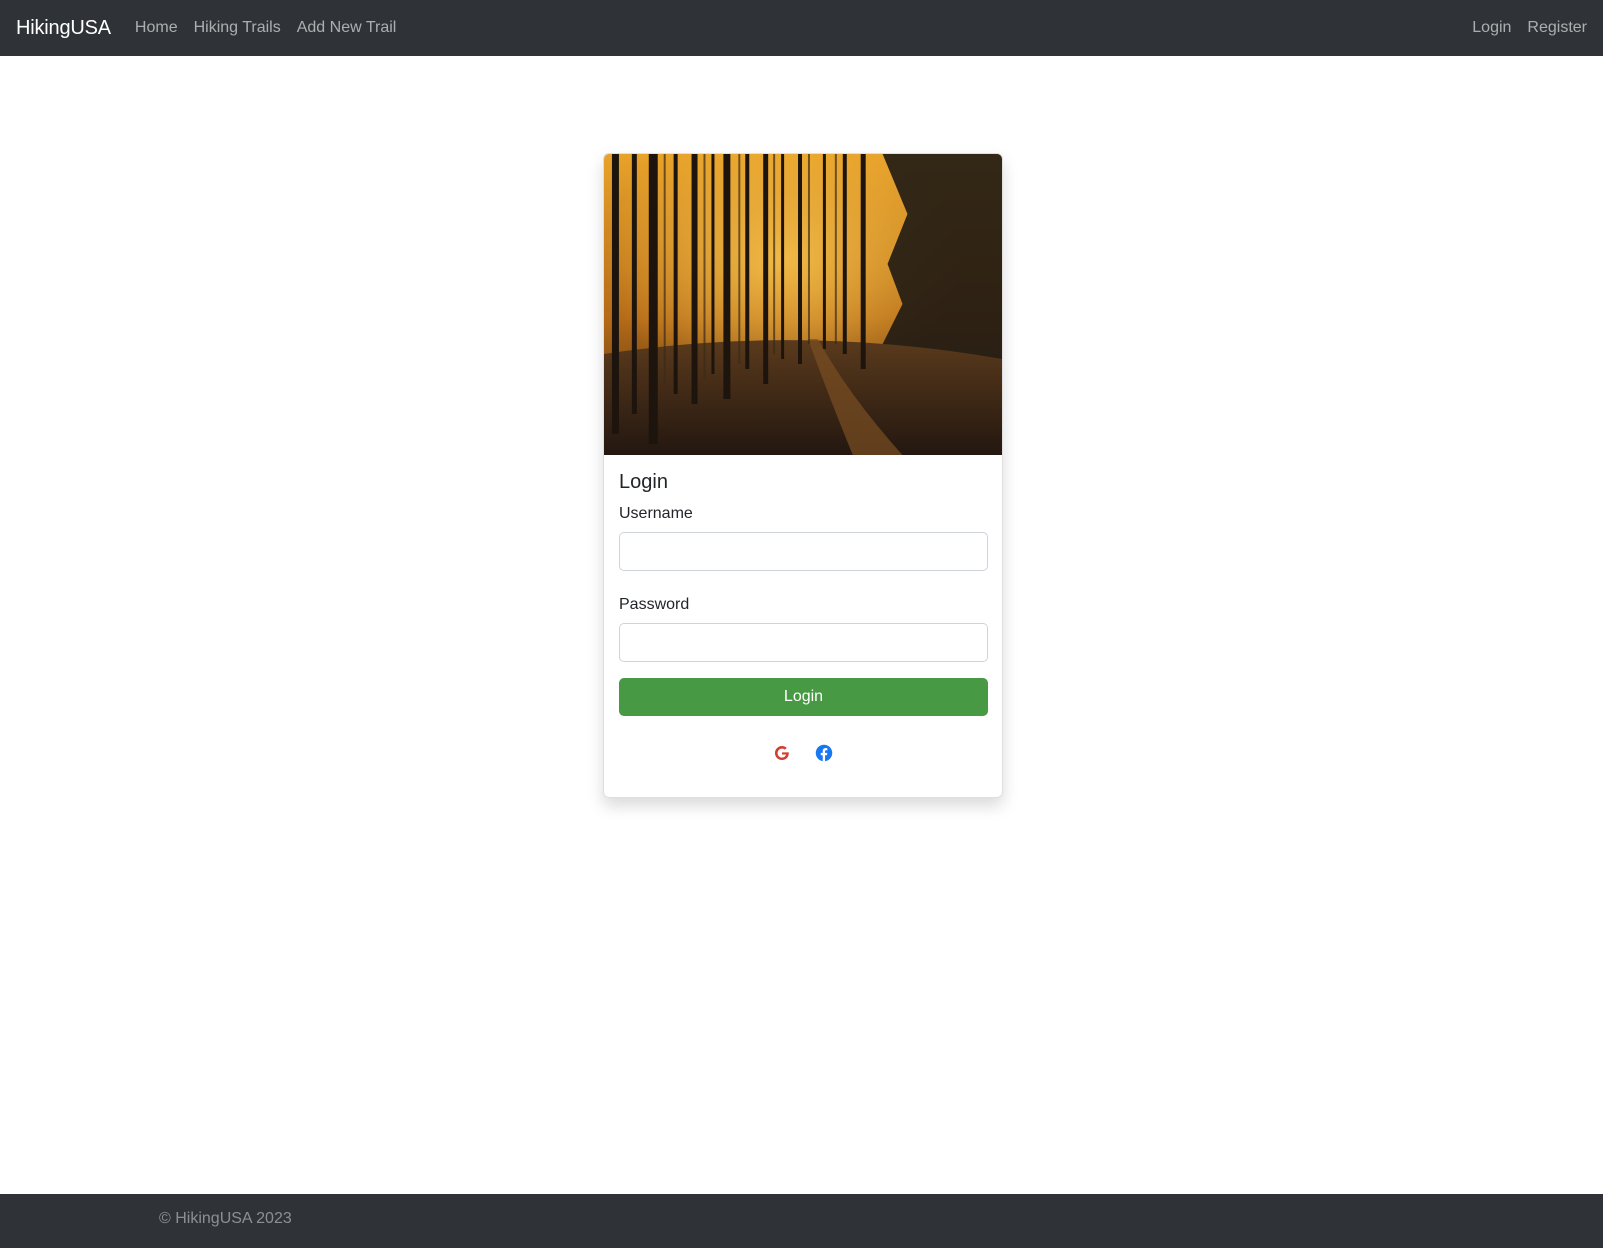  What do you see at coordinates (1521, 28) in the screenshot?
I see `nav-right-group: Login Register` at bounding box center [1521, 28].